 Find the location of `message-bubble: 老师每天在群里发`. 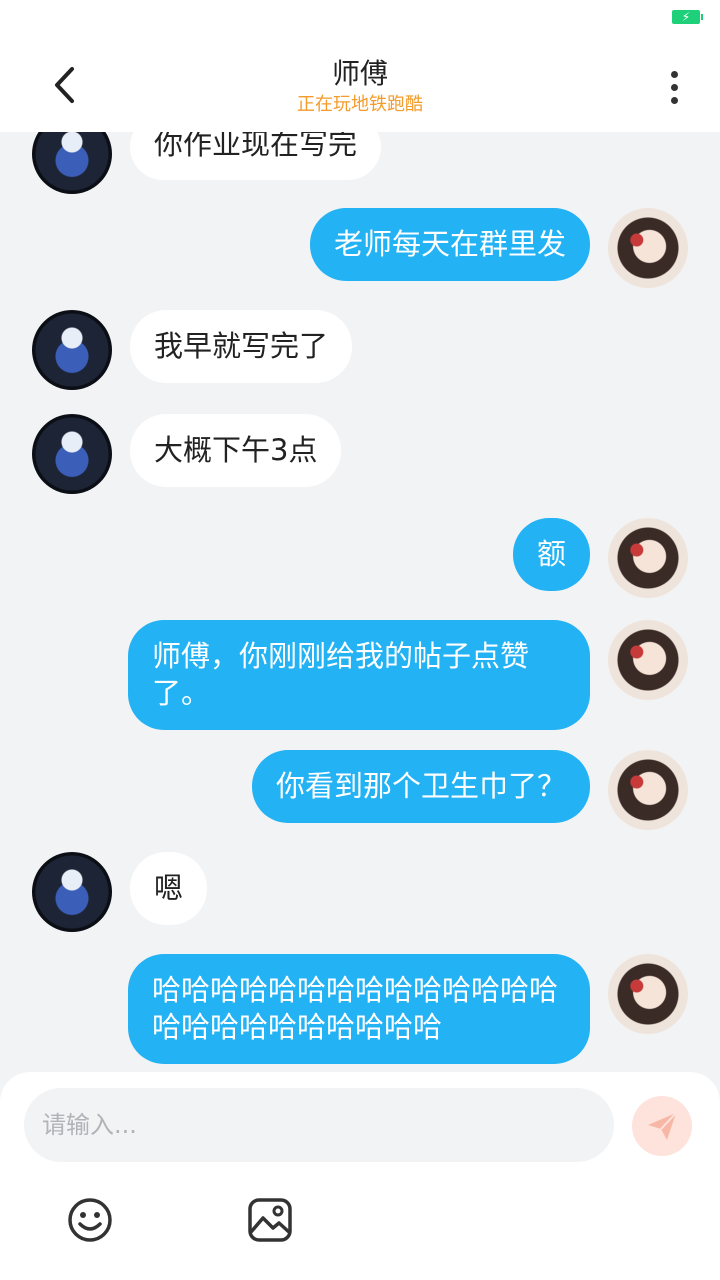

message-bubble: 老师每天在群里发 is located at coordinates (449, 244).